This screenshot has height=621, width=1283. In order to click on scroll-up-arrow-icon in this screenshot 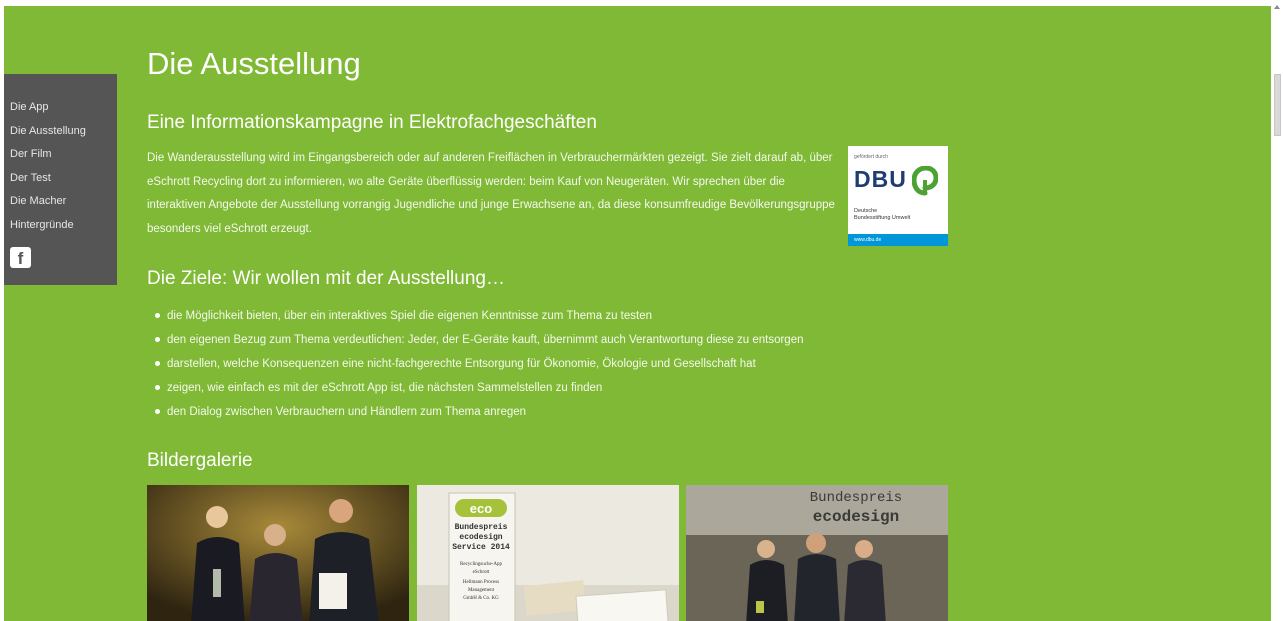, I will do `click(1277, 7)`.